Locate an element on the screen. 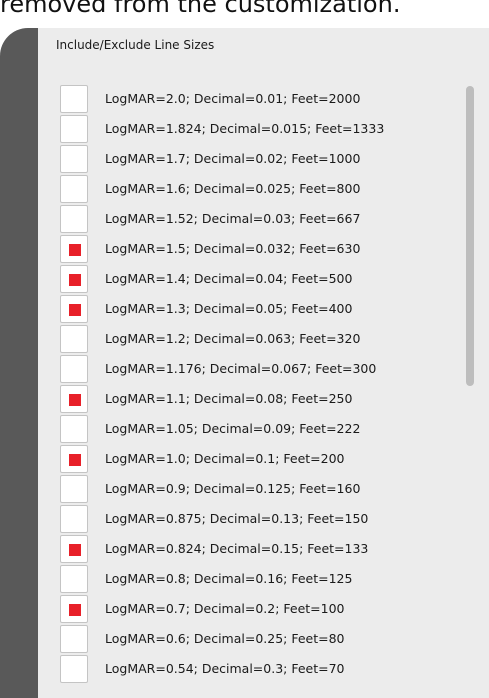  line-size-label: LogMAR=1.1; Decimal=0.08; Feet=250 is located at coordinates (229, 398).